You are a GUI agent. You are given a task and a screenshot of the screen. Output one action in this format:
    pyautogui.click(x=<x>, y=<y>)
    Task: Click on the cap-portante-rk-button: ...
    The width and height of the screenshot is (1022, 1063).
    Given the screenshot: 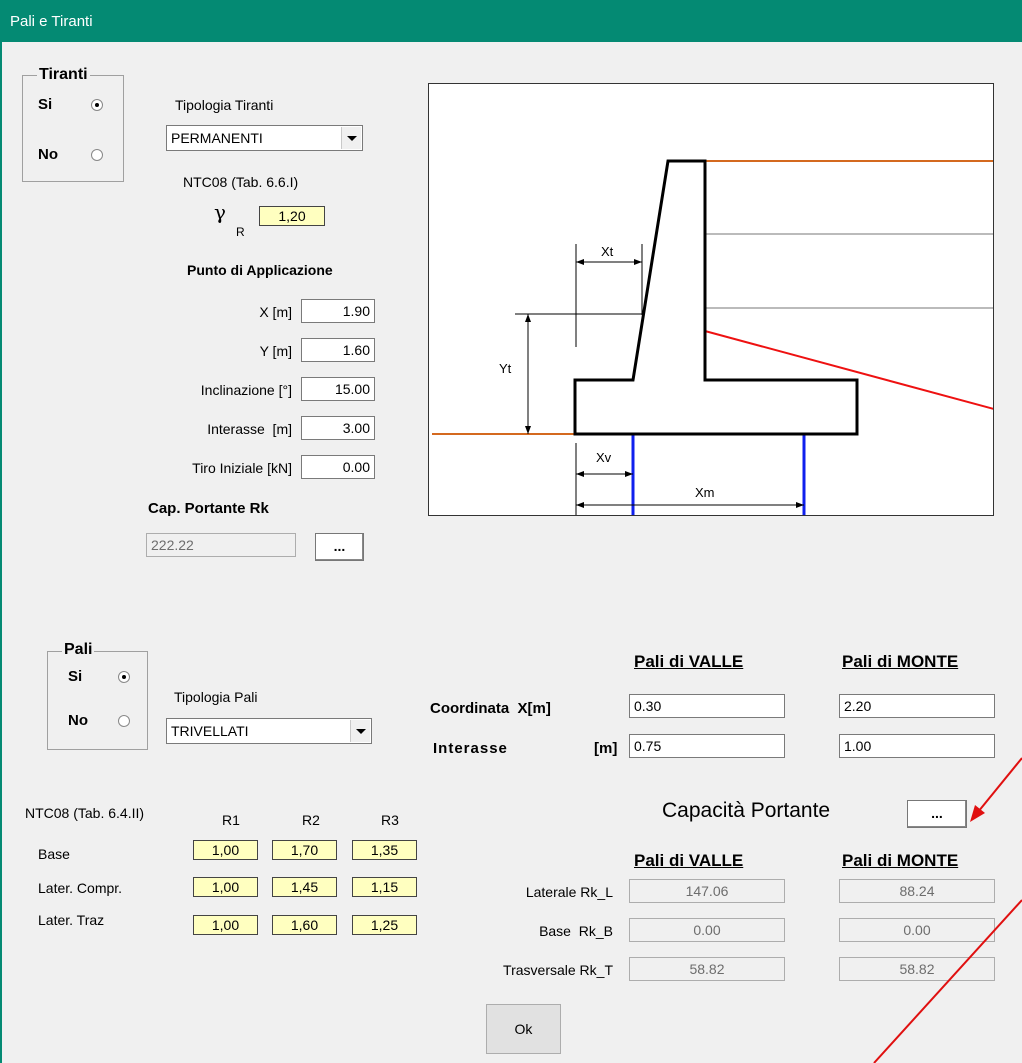 What is the action you would take?
    pyautogui.click(x=339, y=547)
    